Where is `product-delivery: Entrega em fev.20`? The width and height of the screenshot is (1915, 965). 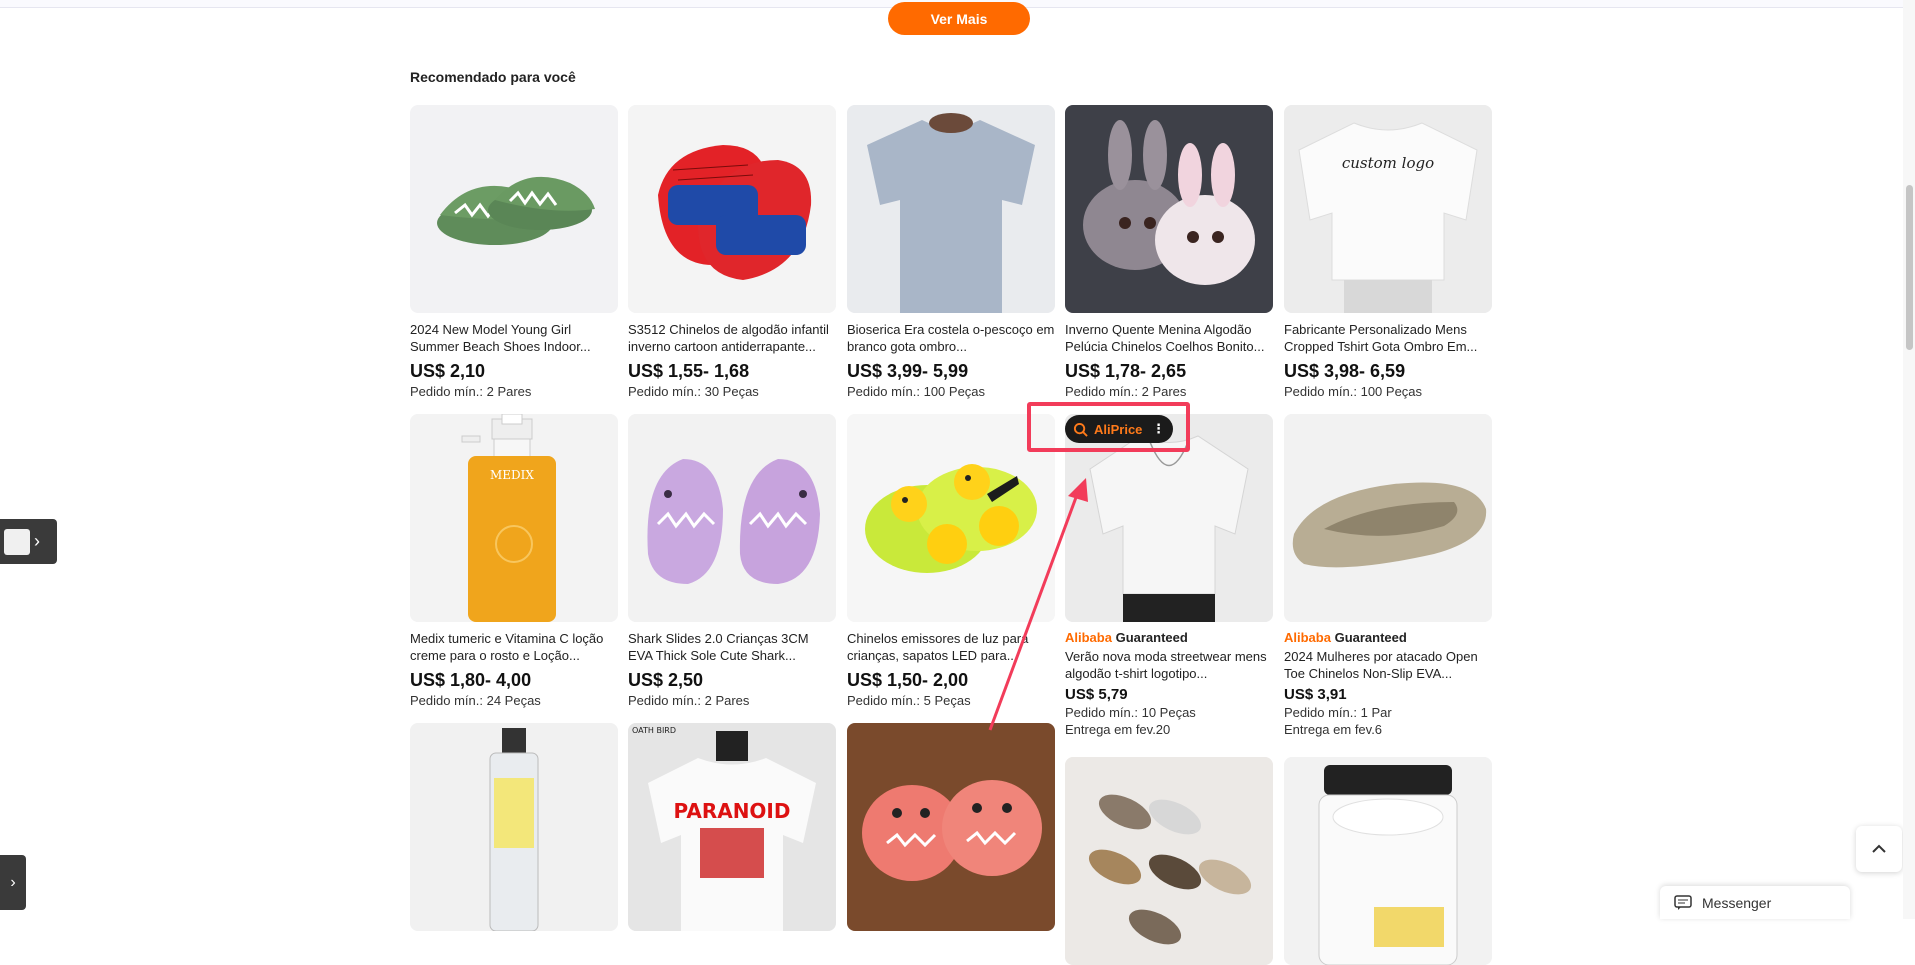 product-delivery: Entrega em fev.20 is located at coordinates (1118, 729).